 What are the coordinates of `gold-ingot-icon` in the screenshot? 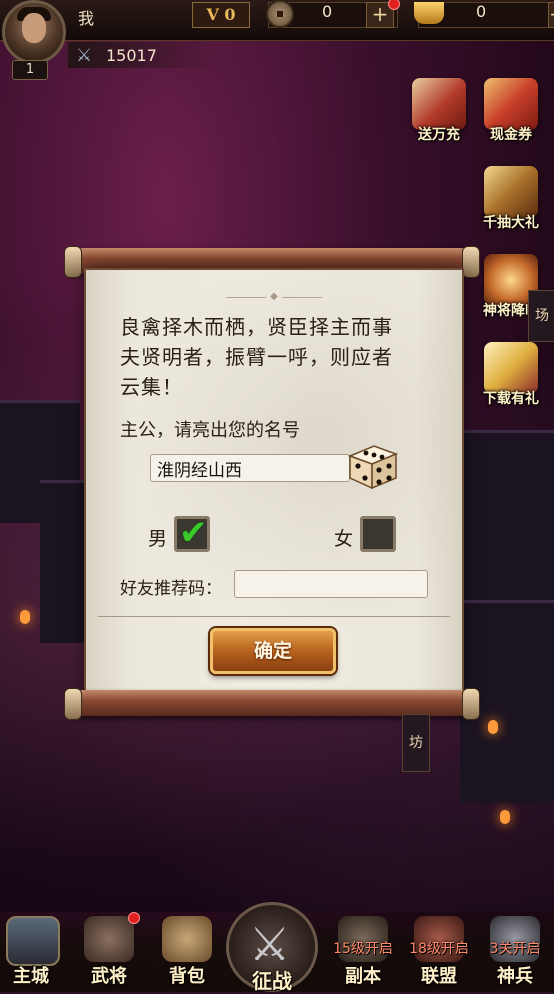 It's located at (429, 13).